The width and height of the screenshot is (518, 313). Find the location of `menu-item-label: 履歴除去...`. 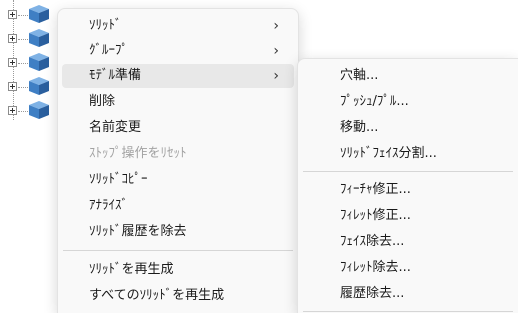

menu-item-label: 履歴除去... is located at coordinates (372, 293).